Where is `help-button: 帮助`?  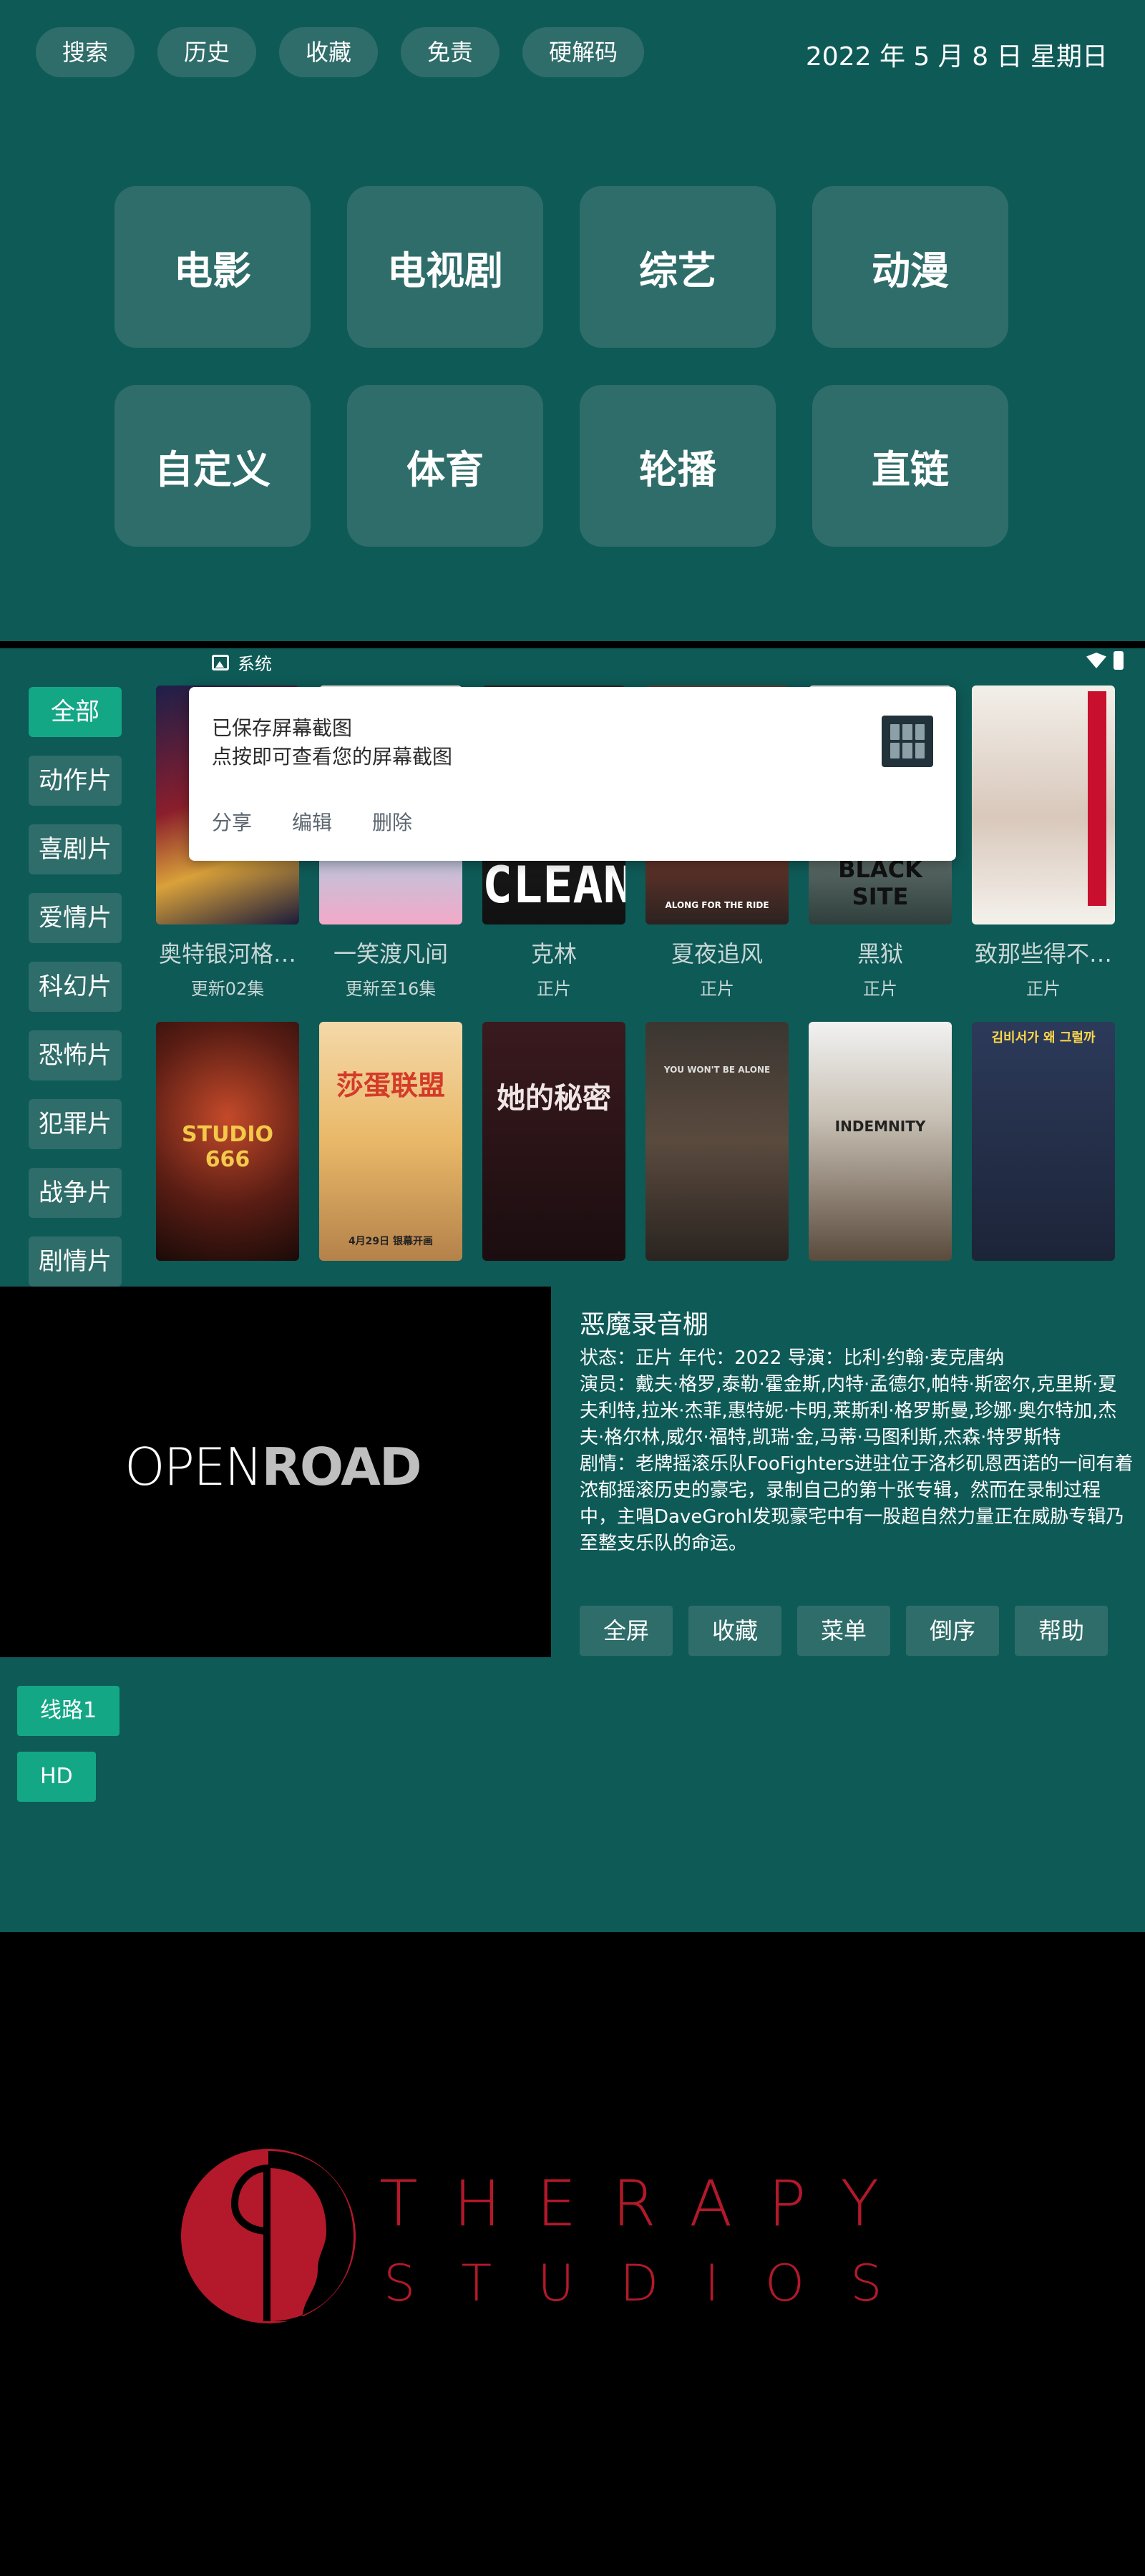
help-button: 帮助 is located at coordinates (1061, 1631).